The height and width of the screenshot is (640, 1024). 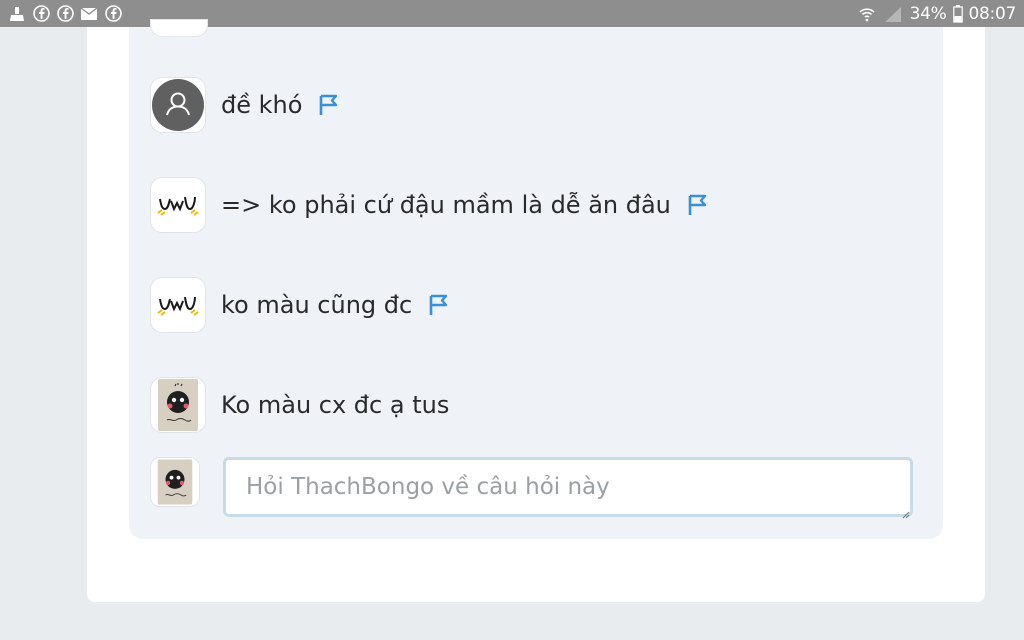 What do you see at coordinates (17, 14) in the screenshot?
I see `cleaner-icon` at bounding box center [17, 14].